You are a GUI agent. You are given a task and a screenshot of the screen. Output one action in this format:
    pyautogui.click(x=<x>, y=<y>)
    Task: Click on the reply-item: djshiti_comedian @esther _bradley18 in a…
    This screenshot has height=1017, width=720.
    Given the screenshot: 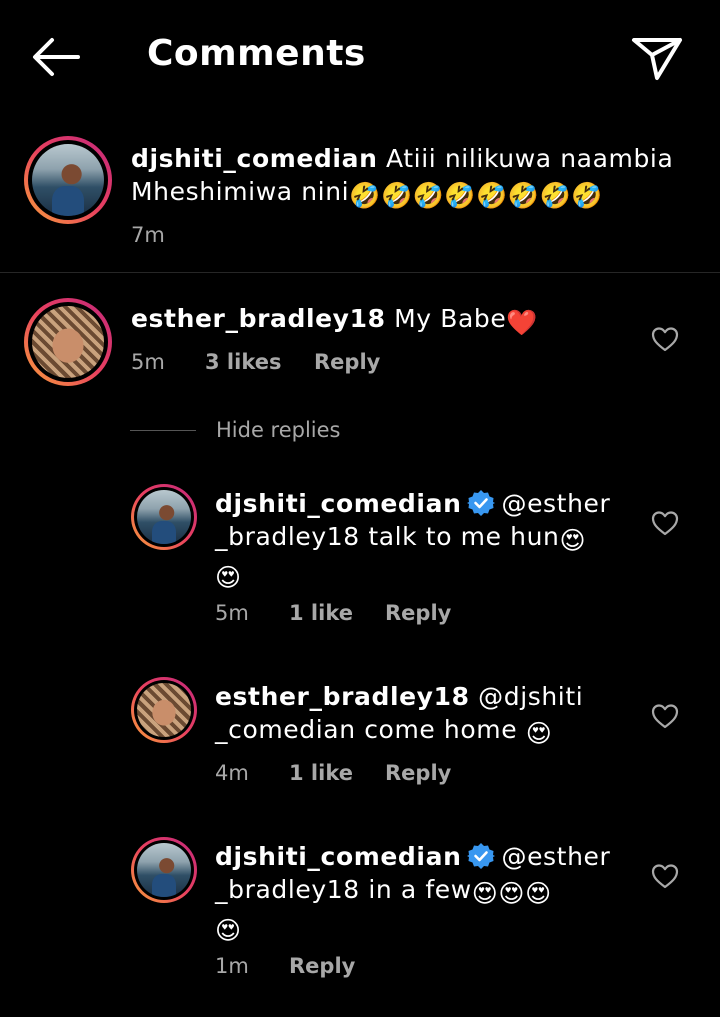 What is the action you would take?
    pyautogui.click(x=360, y=912)
    